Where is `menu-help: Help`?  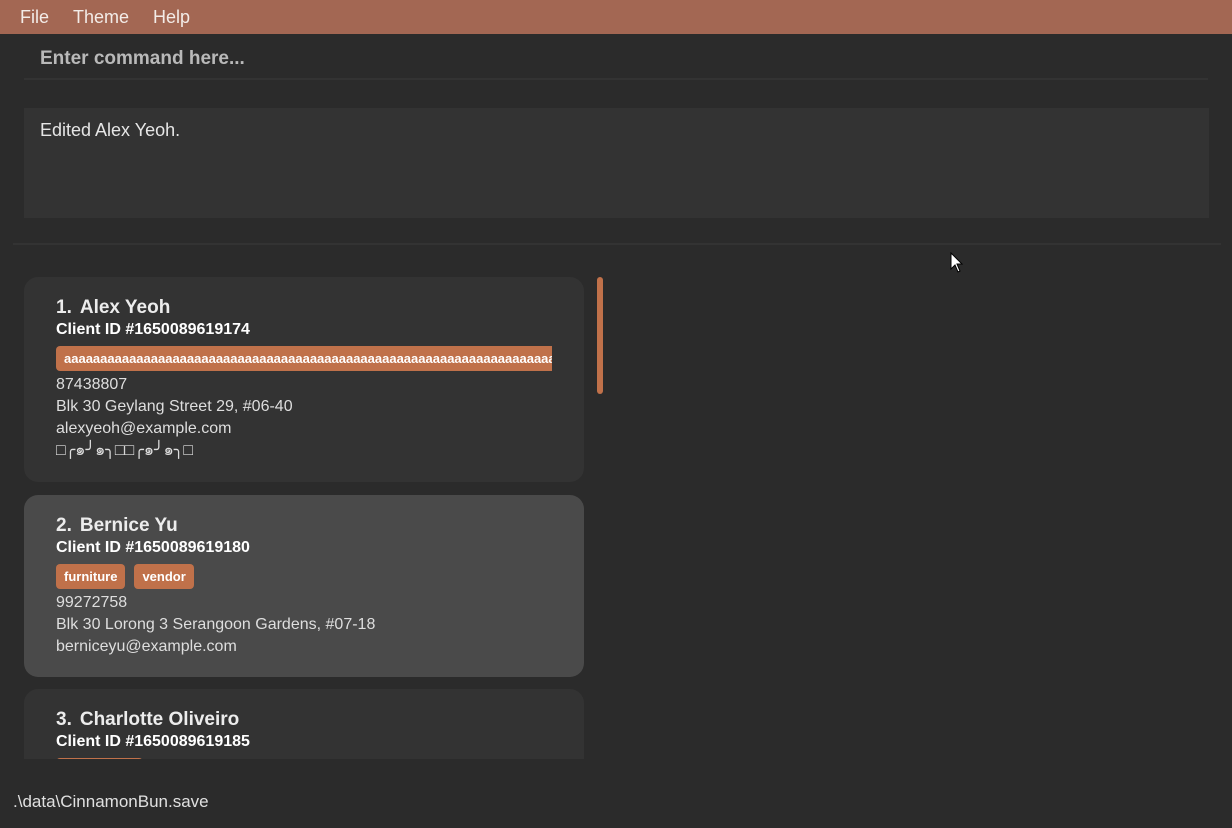
menu-help: Help is located at coordinates (171, 17).